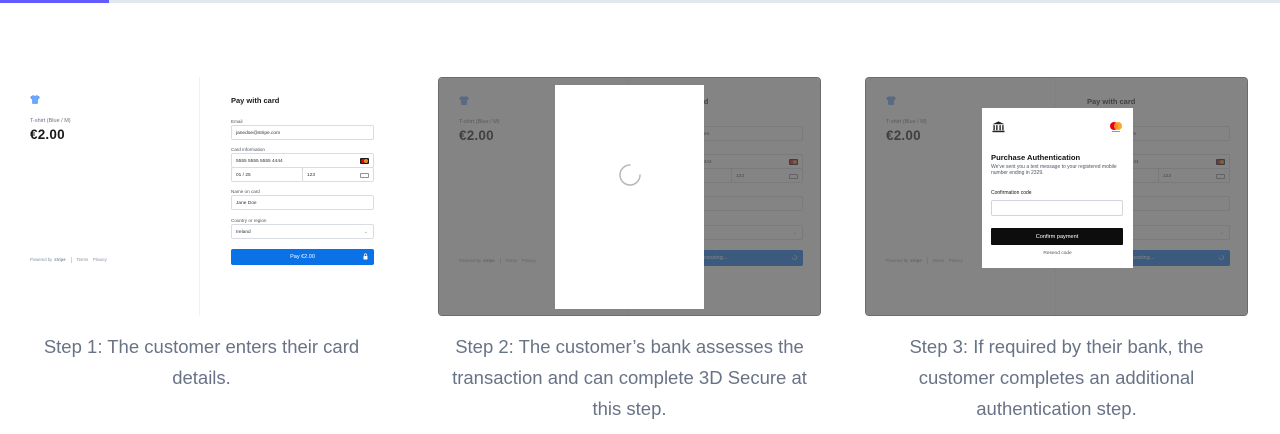 The height and width of the screenshot is (434, 1280). Describe the element at coordinates (255, 100) in the screenshot. I see `pay-with-card-title: Pay with card` at that location.